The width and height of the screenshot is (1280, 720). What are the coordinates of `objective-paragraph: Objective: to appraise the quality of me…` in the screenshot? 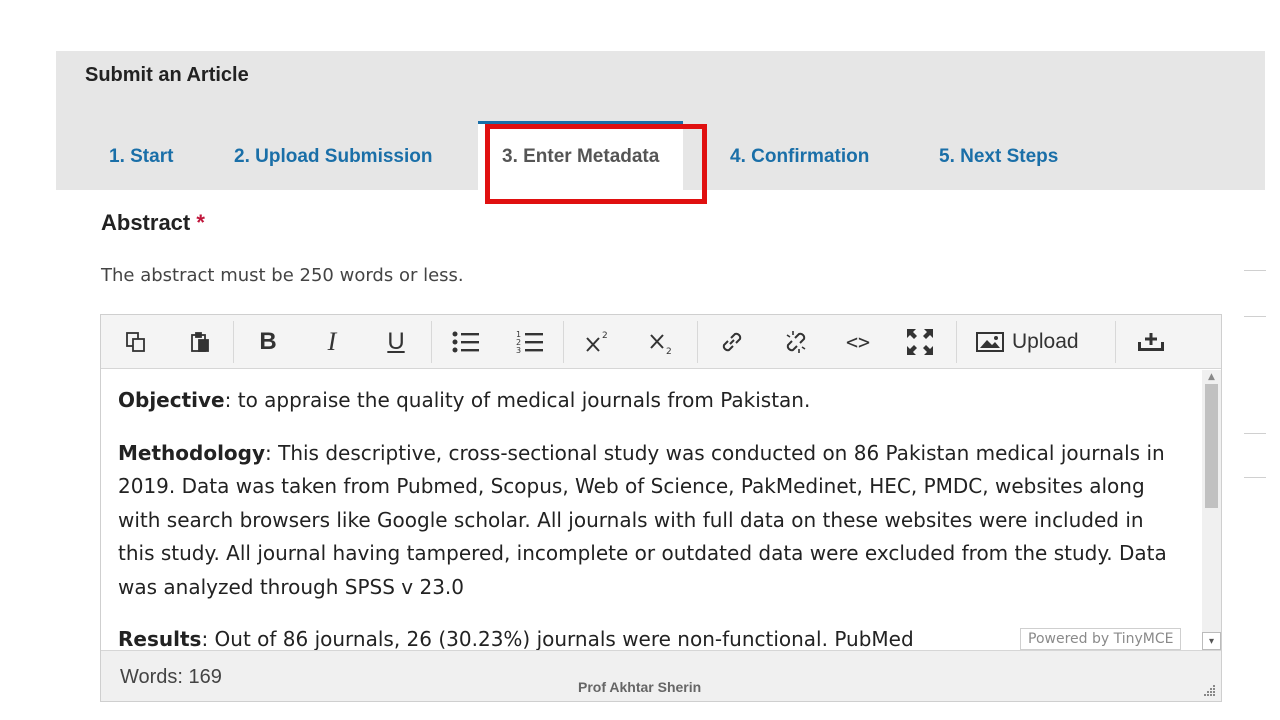 It's located at (650, 401).